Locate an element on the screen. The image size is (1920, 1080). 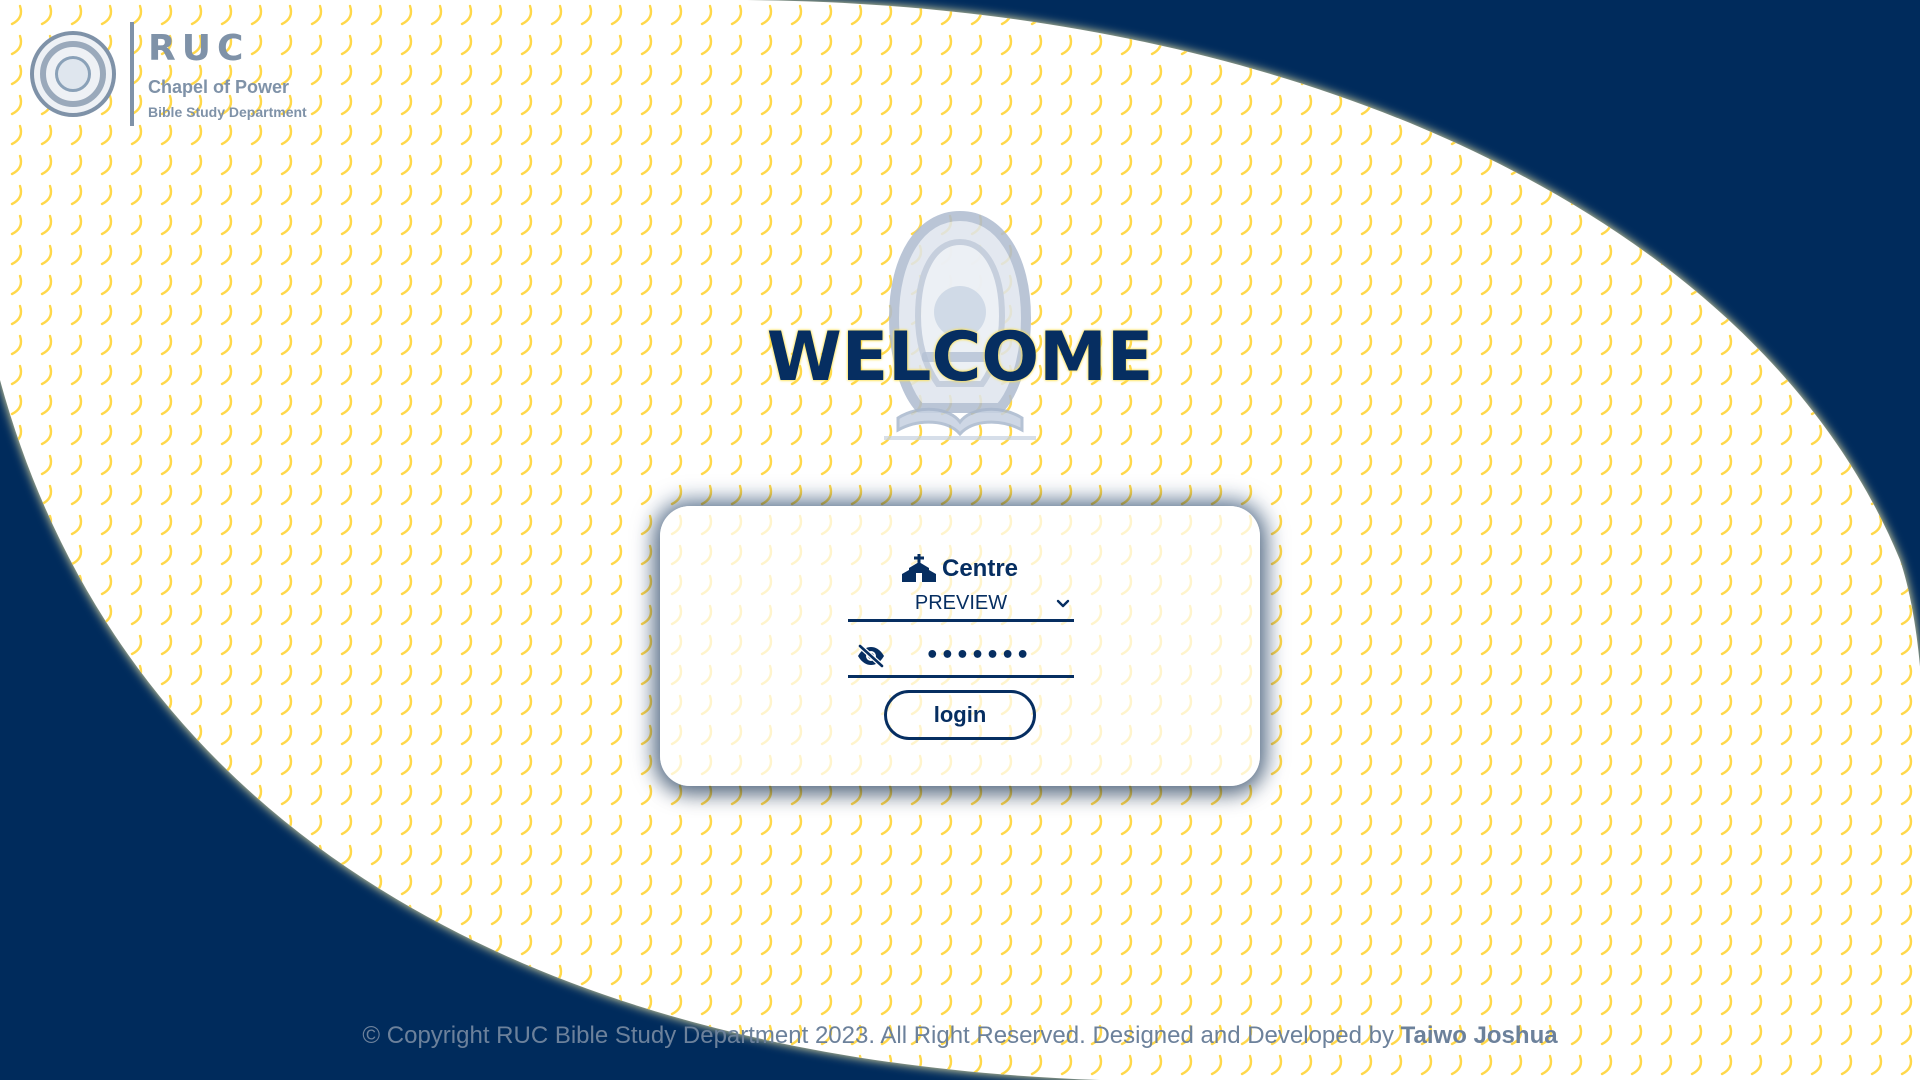
footer-developer: Taiwo Joshua is located at coordinates (1479, 1035).